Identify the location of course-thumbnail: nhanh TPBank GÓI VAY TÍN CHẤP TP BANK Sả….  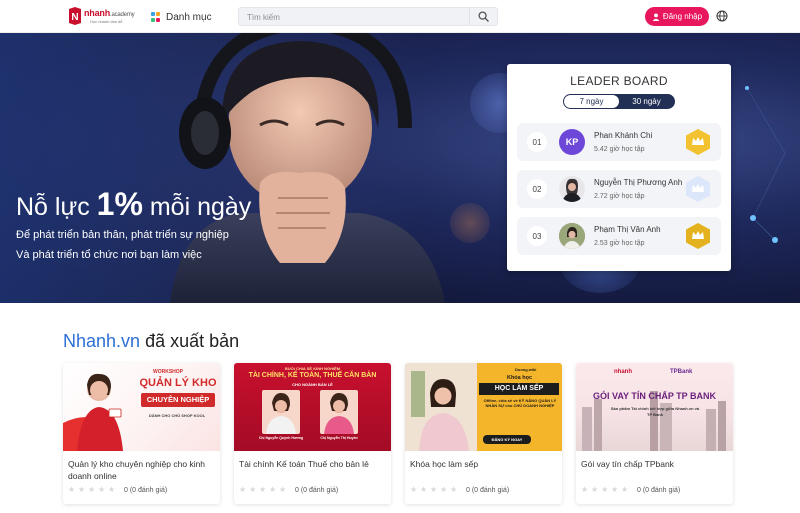
(654, 407).